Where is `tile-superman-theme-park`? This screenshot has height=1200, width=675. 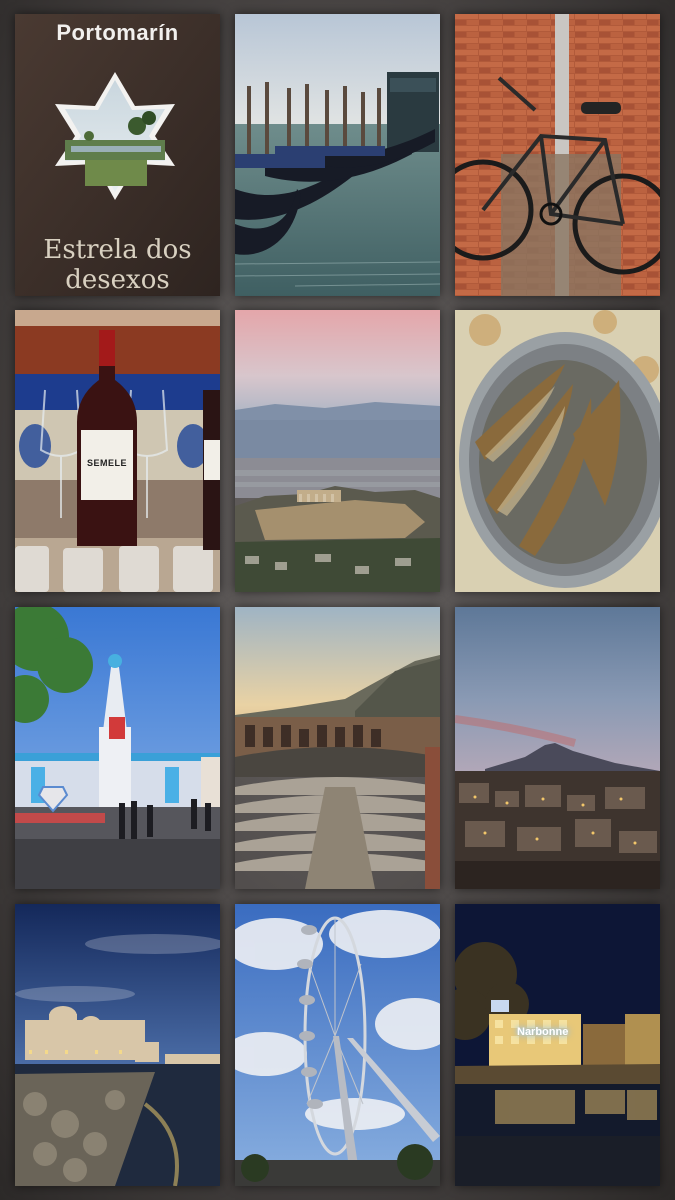
tile-superman-theme-park is located at coordinates (117, 748).